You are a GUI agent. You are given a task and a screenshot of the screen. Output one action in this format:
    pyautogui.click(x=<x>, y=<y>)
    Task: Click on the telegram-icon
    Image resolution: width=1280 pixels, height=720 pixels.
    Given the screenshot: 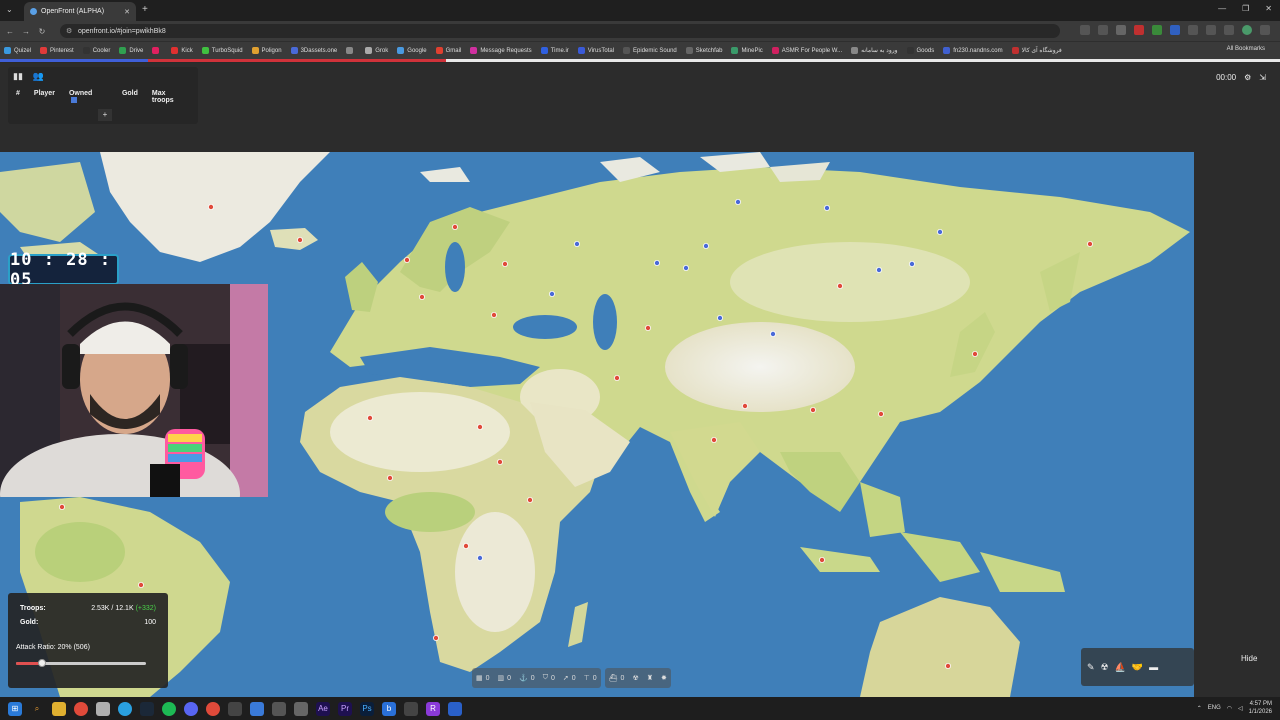 What is the action you would take?
    pyautogui.click(x=125, y=708)
    